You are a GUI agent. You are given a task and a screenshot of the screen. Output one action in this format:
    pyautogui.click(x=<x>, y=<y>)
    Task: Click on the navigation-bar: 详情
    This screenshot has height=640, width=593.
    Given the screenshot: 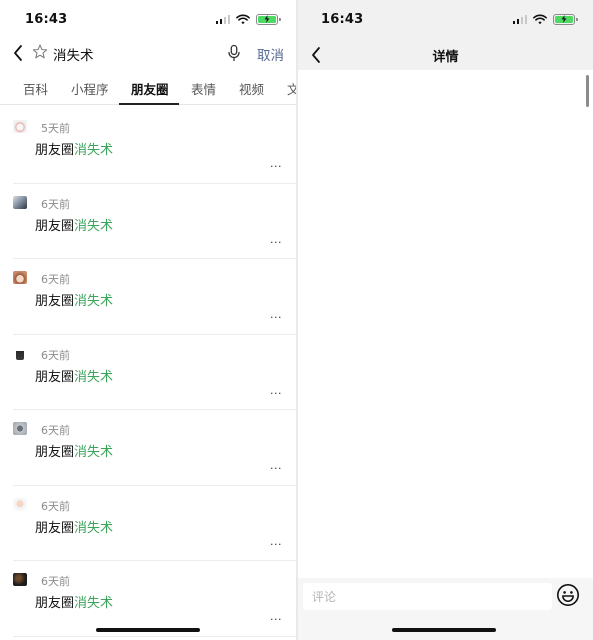 What is the action you would take?
    pyautogui.click(x=445, y=55)
    